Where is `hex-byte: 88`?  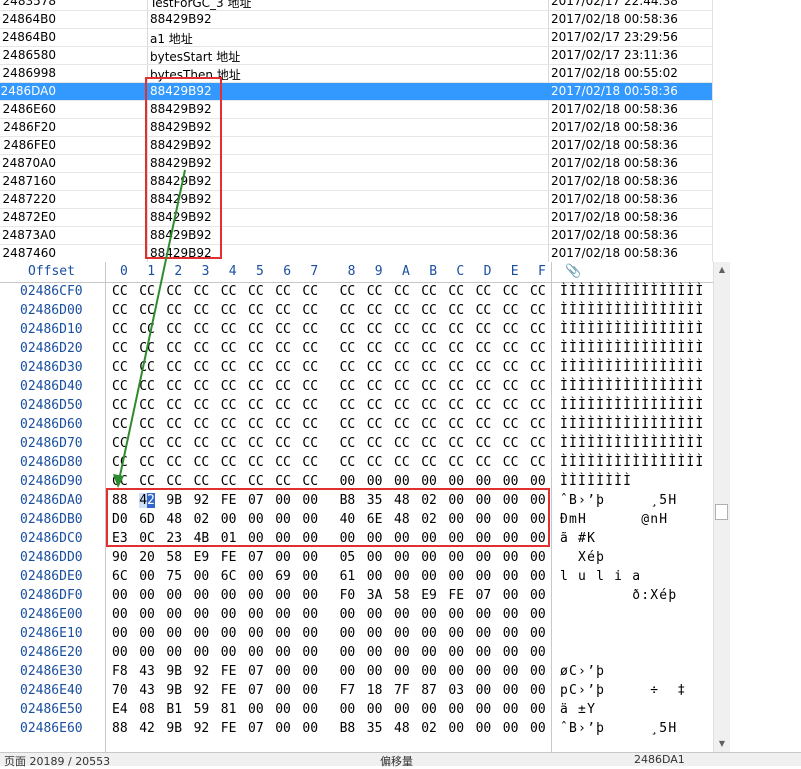 hex-byte: 88 is located at coordinates (120, 728).